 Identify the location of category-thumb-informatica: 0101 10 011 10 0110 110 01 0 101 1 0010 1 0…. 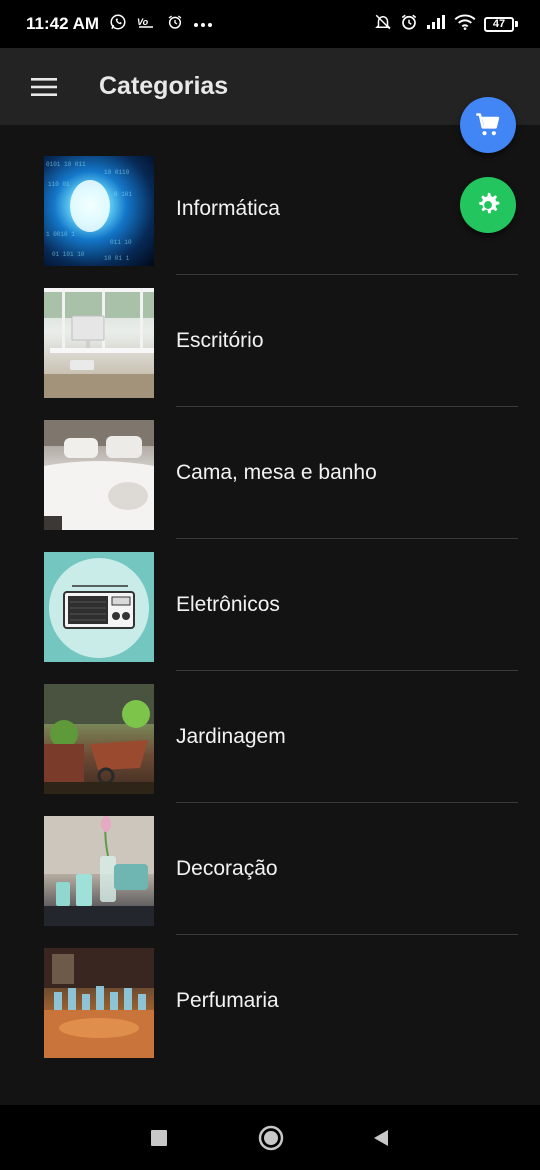
(99, 211).